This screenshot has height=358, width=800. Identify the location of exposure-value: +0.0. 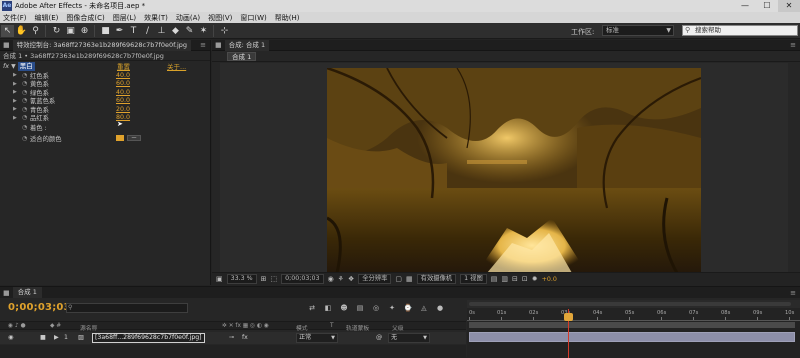
(549, 279).